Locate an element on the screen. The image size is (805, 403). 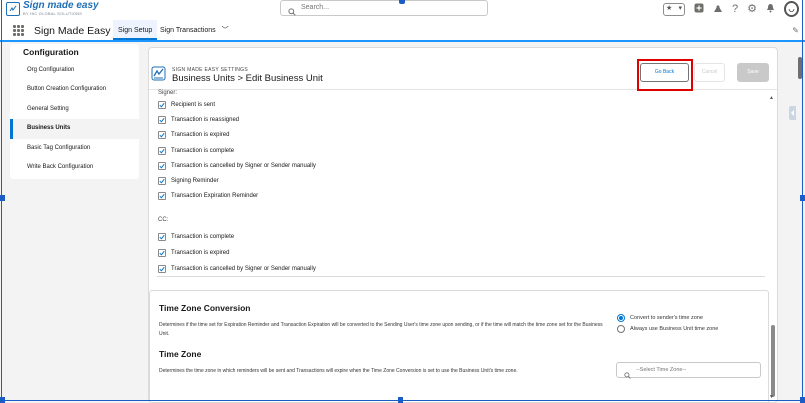
radio-convert-to-sender-time-zone: Convert to sender's time zone is located at coordinates (660, 318).